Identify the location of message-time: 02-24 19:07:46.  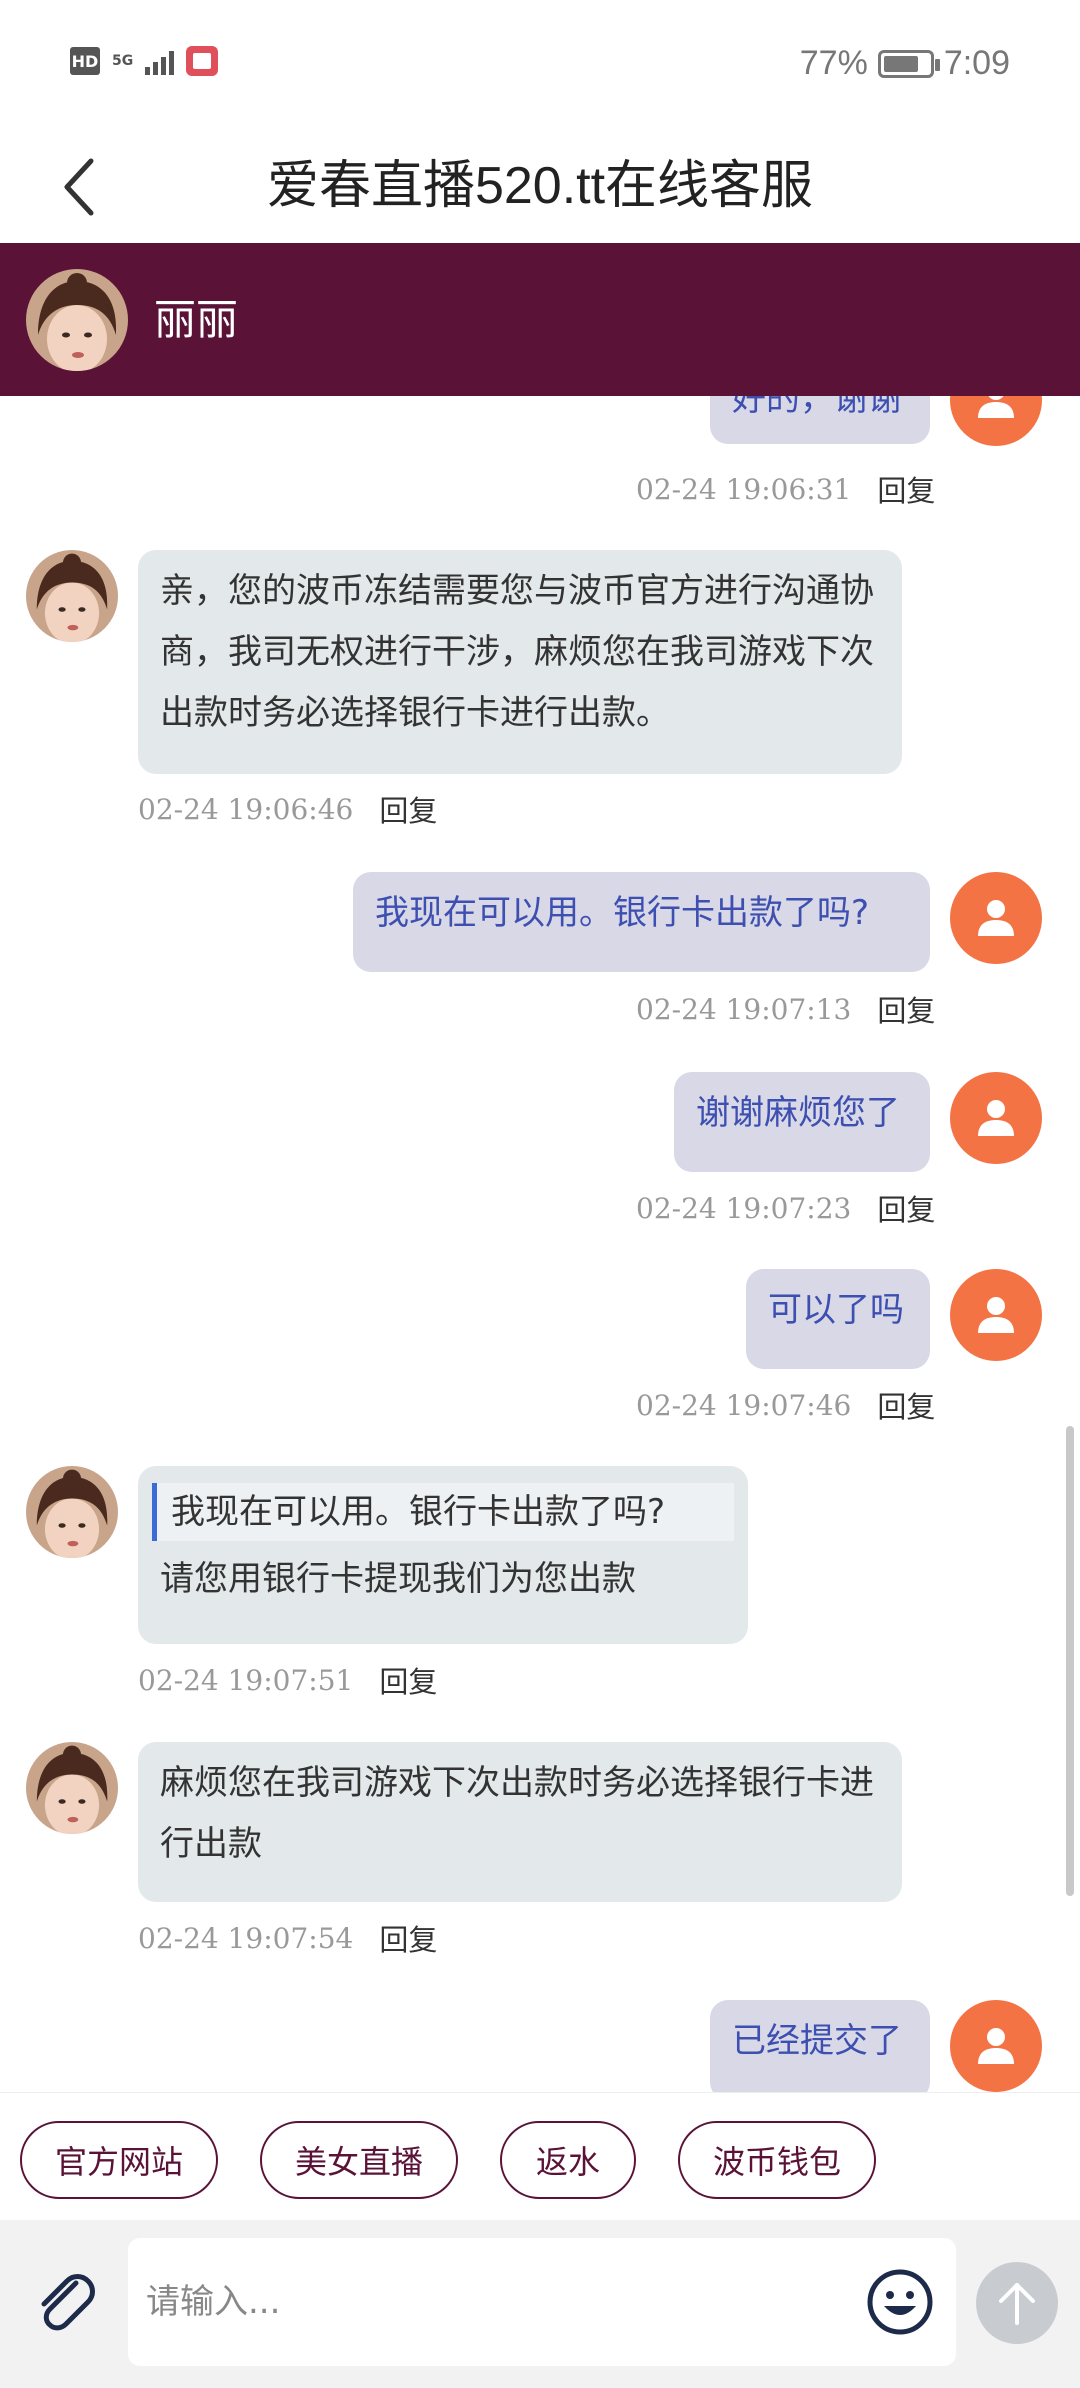
(744, 1405).